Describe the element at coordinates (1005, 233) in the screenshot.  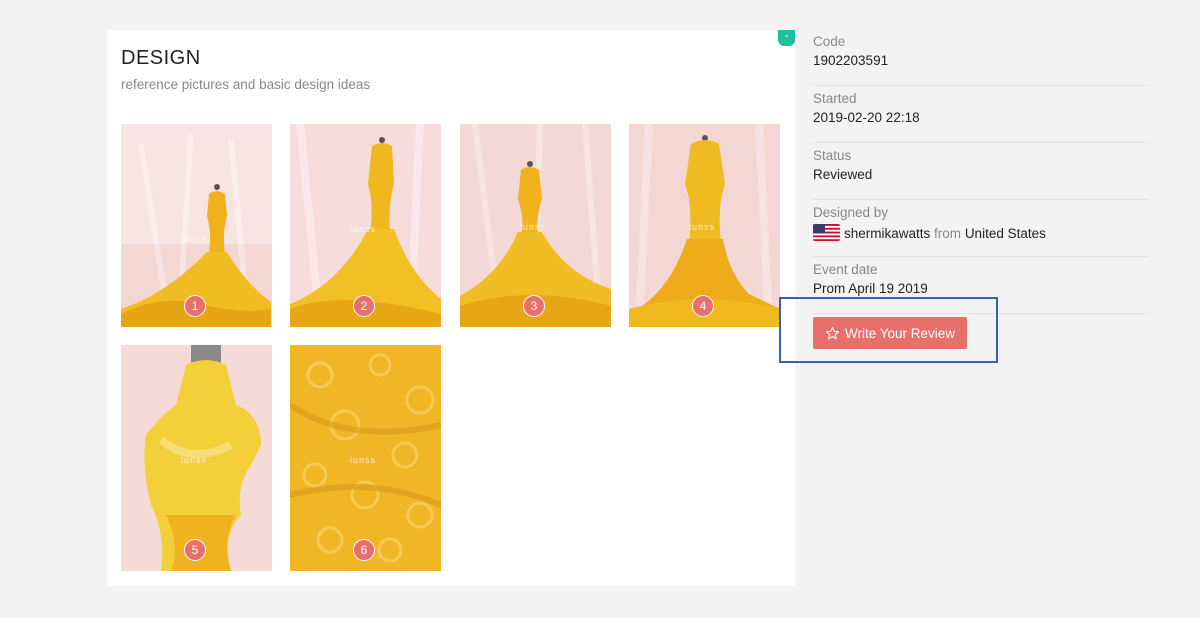
I see `designer-country: United States` at that location.